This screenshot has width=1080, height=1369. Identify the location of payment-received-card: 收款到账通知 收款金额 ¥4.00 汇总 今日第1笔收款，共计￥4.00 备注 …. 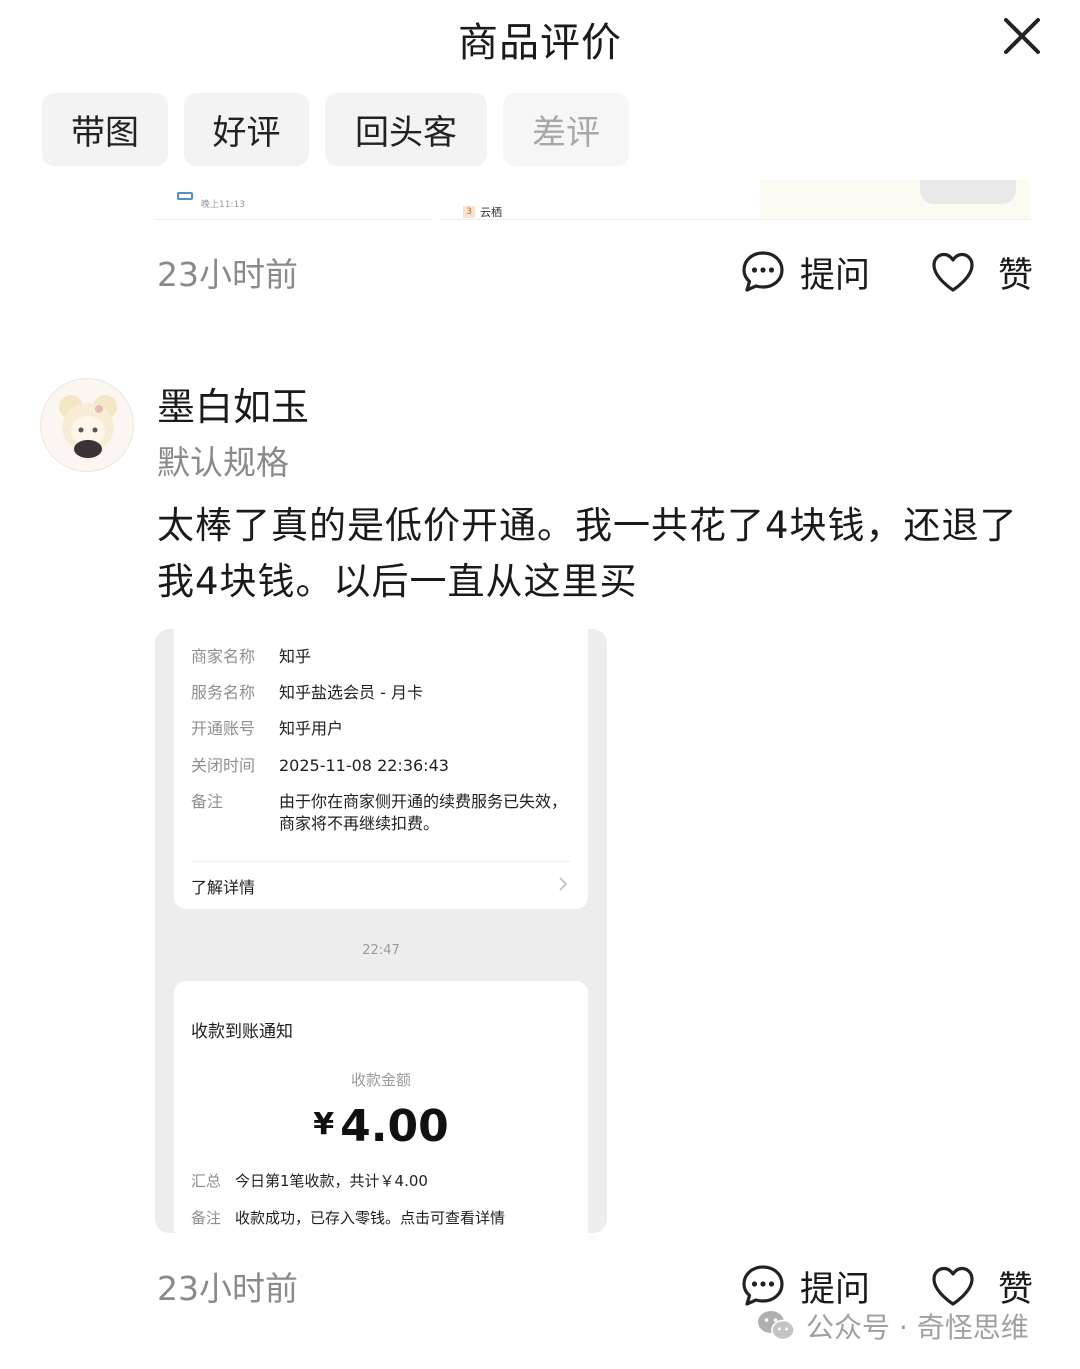
(381, 1107).